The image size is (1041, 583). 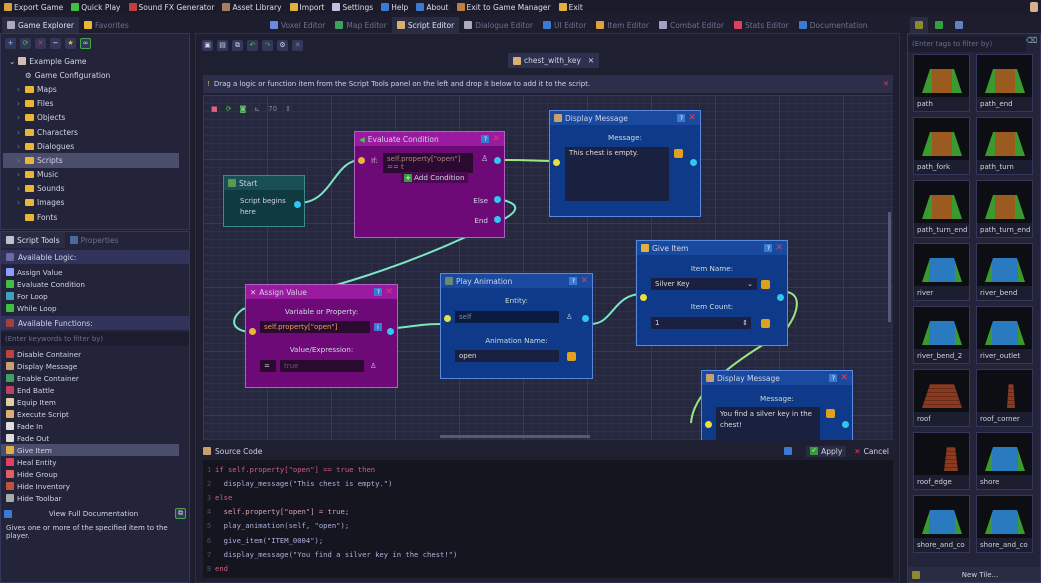 I want to click on tag-filter-input: (Enter tags to filter by), so click(x=967, y=44).